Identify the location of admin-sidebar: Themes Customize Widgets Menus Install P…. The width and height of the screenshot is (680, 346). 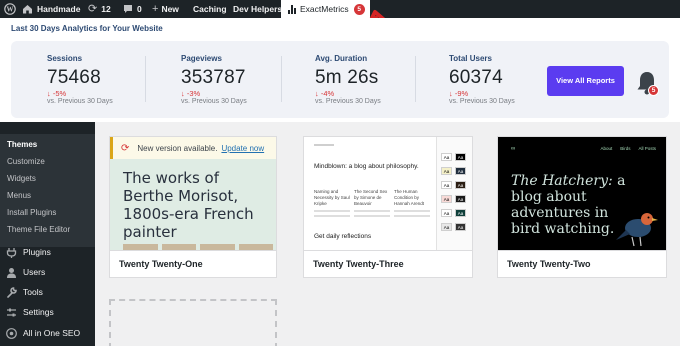
(47, 234).